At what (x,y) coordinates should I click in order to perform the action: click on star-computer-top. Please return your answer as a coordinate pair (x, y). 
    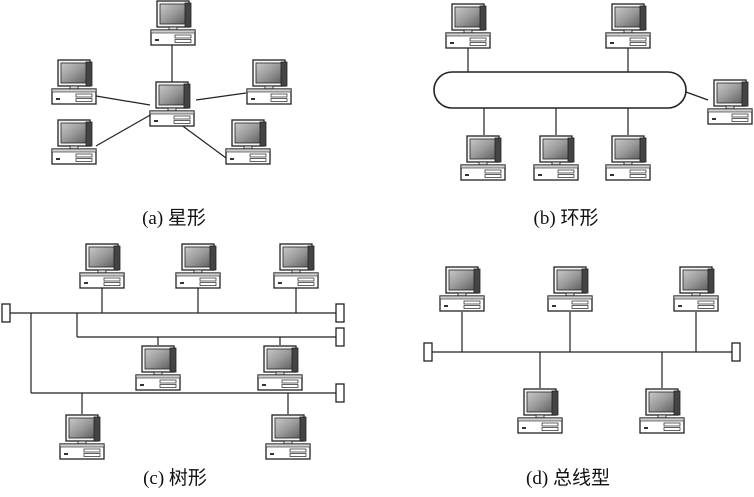
    Looking at the image, I should click on (173, 23).